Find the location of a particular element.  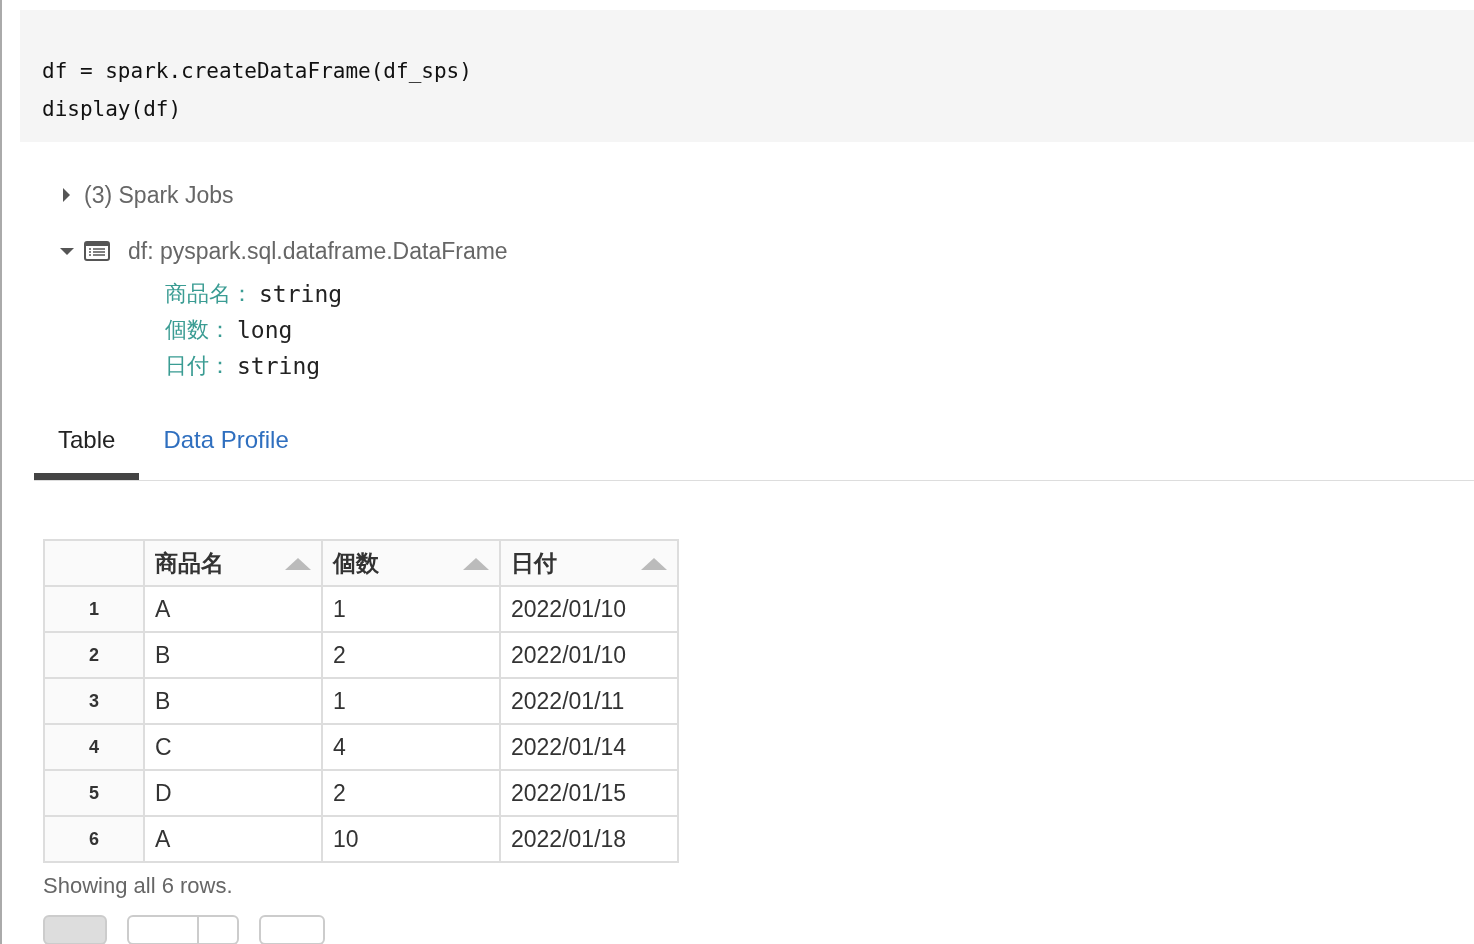

table-icon is located at coordinates (97, 251).